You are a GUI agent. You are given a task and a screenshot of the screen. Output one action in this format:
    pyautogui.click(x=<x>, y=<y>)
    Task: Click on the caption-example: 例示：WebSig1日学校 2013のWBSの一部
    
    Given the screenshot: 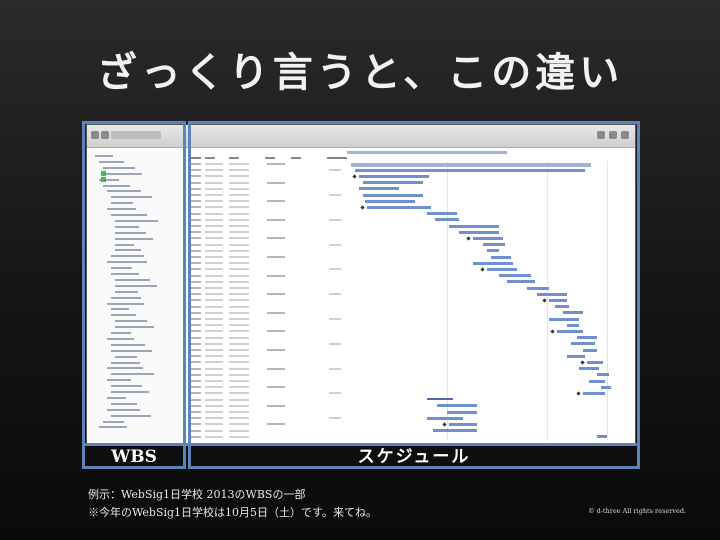 What is the action you would take?
    pyautogui.click(x=197, y=494)
    